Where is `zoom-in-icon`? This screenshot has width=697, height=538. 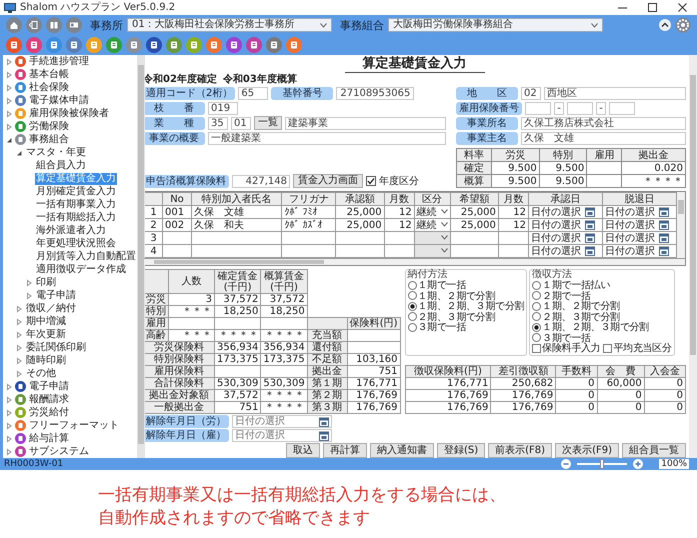 zoom-in-icon is located at coordinates (638, 464).